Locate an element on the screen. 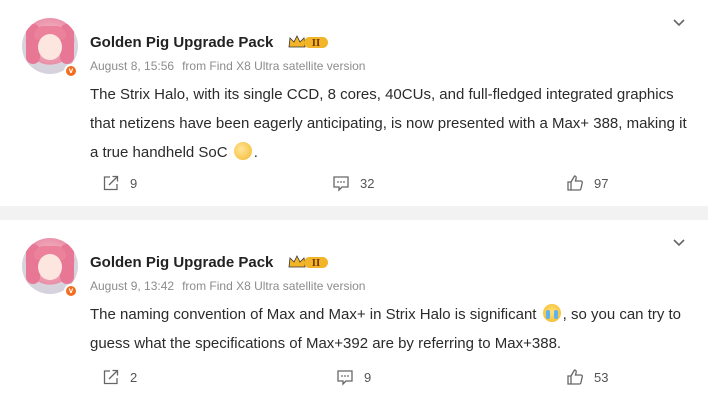  action-bar: 9 32 97 is located at coordinates (354, 186).